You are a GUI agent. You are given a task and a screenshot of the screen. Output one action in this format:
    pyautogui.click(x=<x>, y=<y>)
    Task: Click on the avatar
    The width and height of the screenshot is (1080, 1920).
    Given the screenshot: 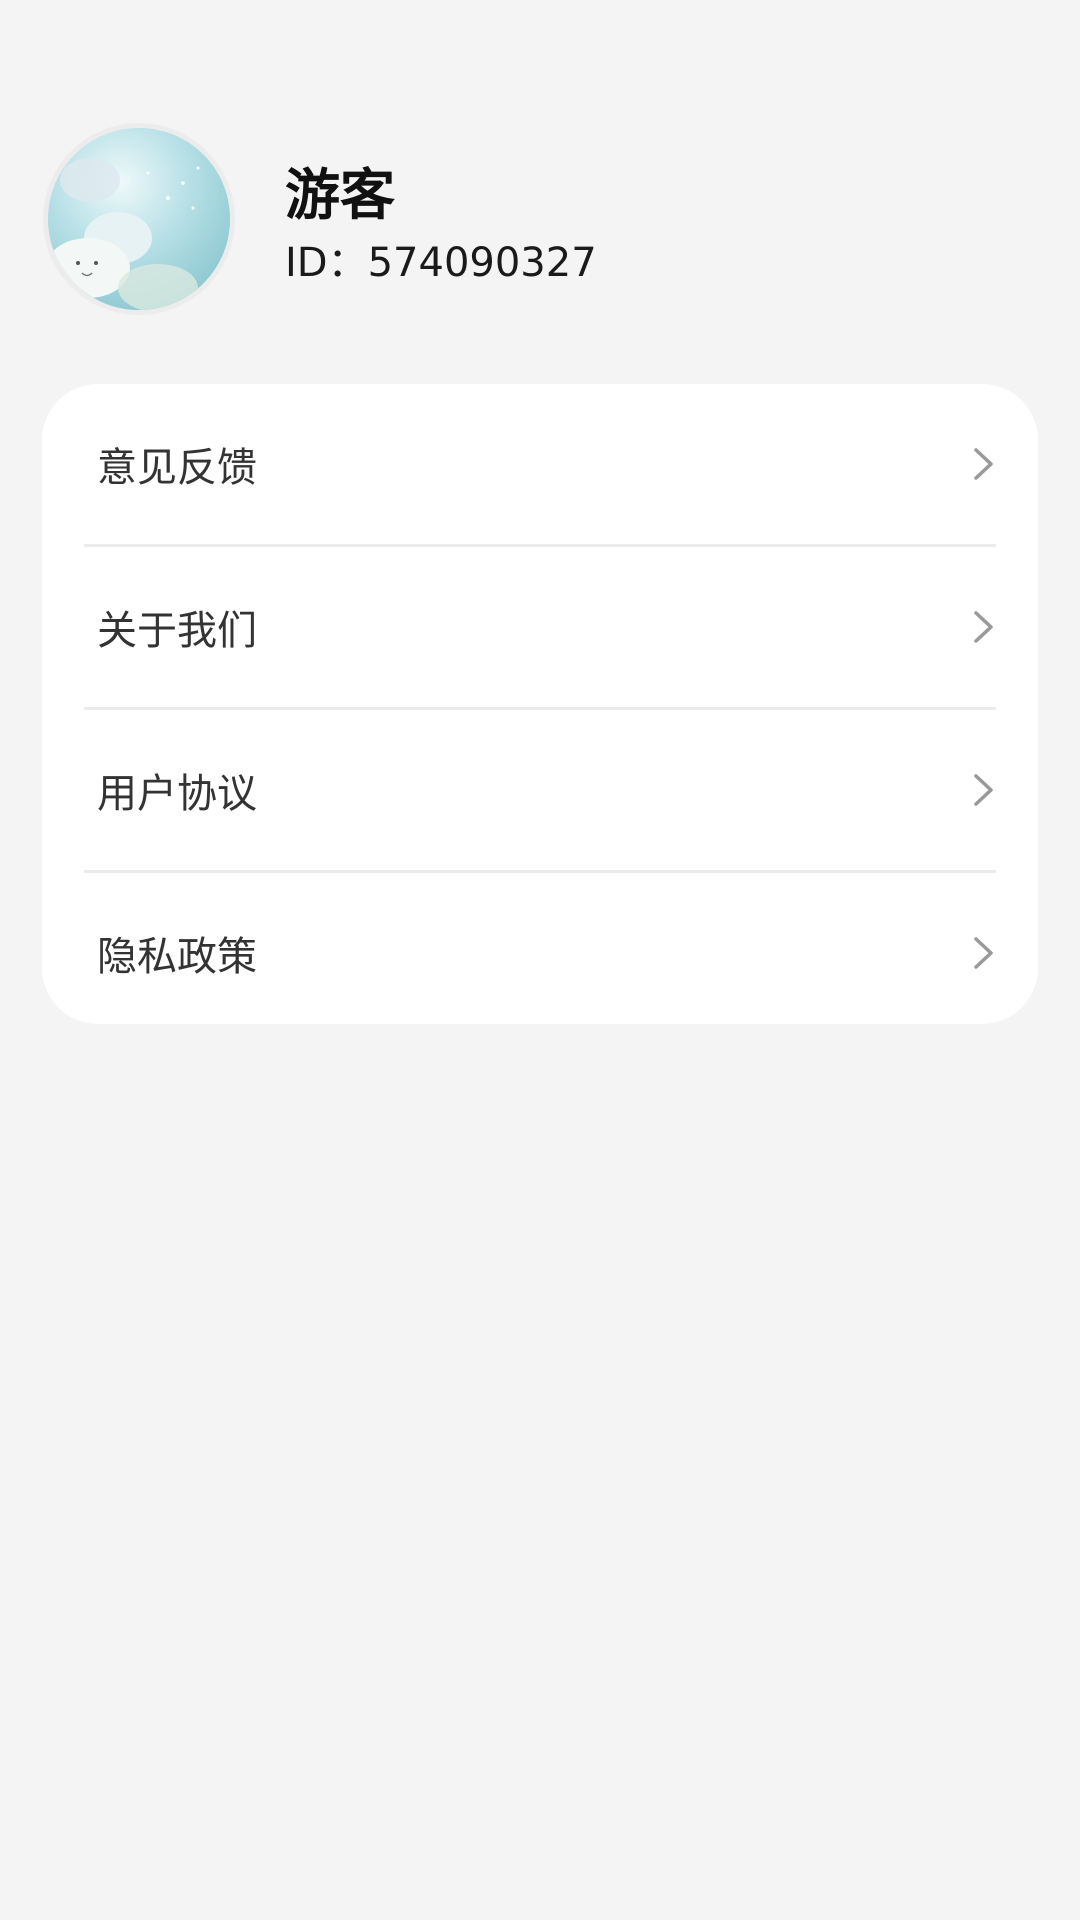 What is the action you would take?
    pyautogui.click(x=139, y=219)
    